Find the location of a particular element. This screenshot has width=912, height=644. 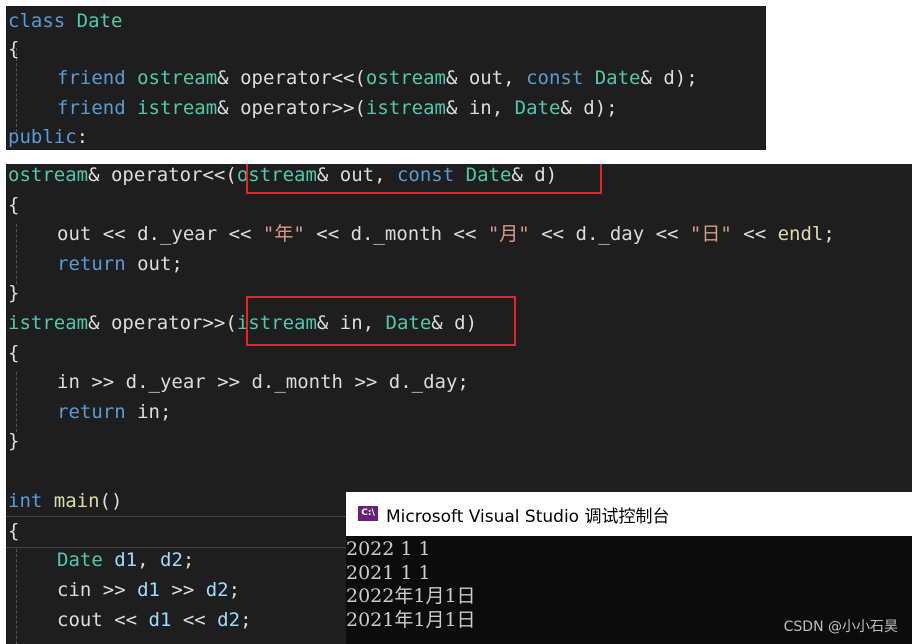

console-output: 2022 1 1 2021 1 1 2022年1月1日 2021年1月1日 is located at coordinates (411, 585).